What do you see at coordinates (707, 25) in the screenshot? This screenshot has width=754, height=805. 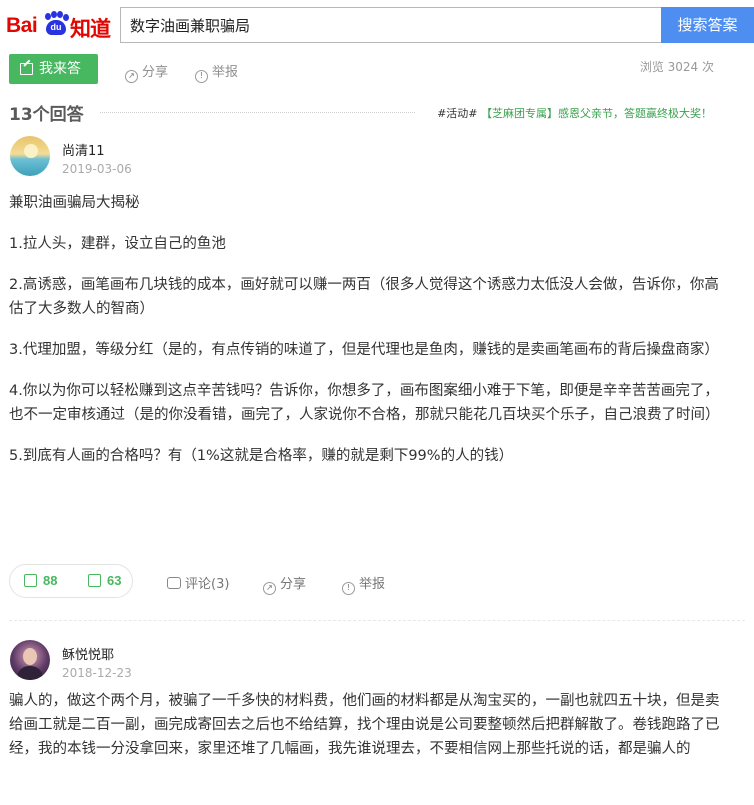 I see `search-button: 搜索答案` at bounding box center [707, 25].